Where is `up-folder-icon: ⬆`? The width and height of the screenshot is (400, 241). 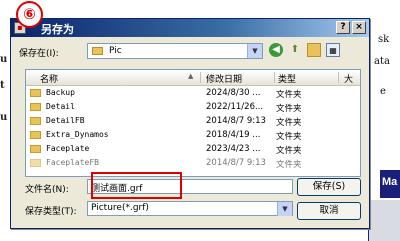
up-folder-icon: ⬆ is located at coordinates (295, 50).